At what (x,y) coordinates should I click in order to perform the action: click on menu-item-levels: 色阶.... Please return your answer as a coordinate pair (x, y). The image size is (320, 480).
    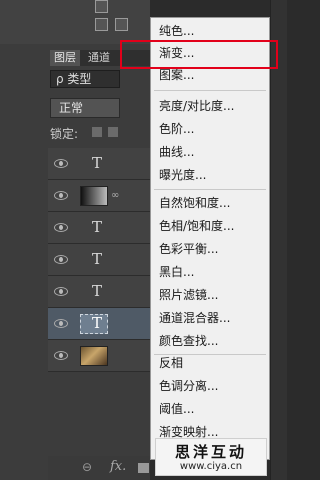
    Looking at the image, I should click on (210, 129).